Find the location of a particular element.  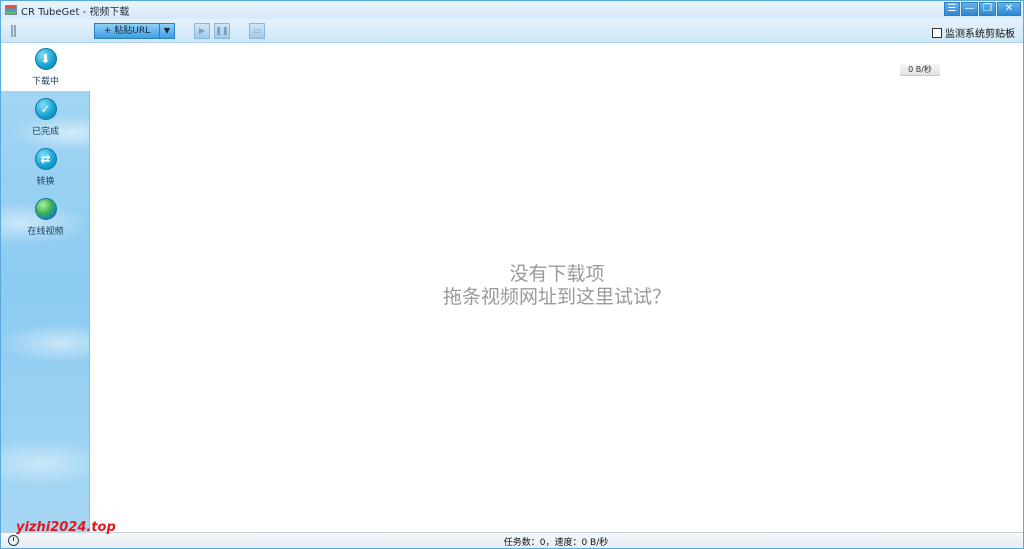

dropdown-arrow-icon: ▼ is located at coordinates (167, 31).